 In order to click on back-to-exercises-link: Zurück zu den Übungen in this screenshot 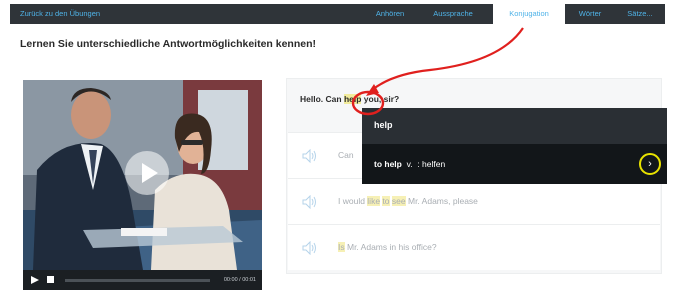, I will do `click(60, 13)`.